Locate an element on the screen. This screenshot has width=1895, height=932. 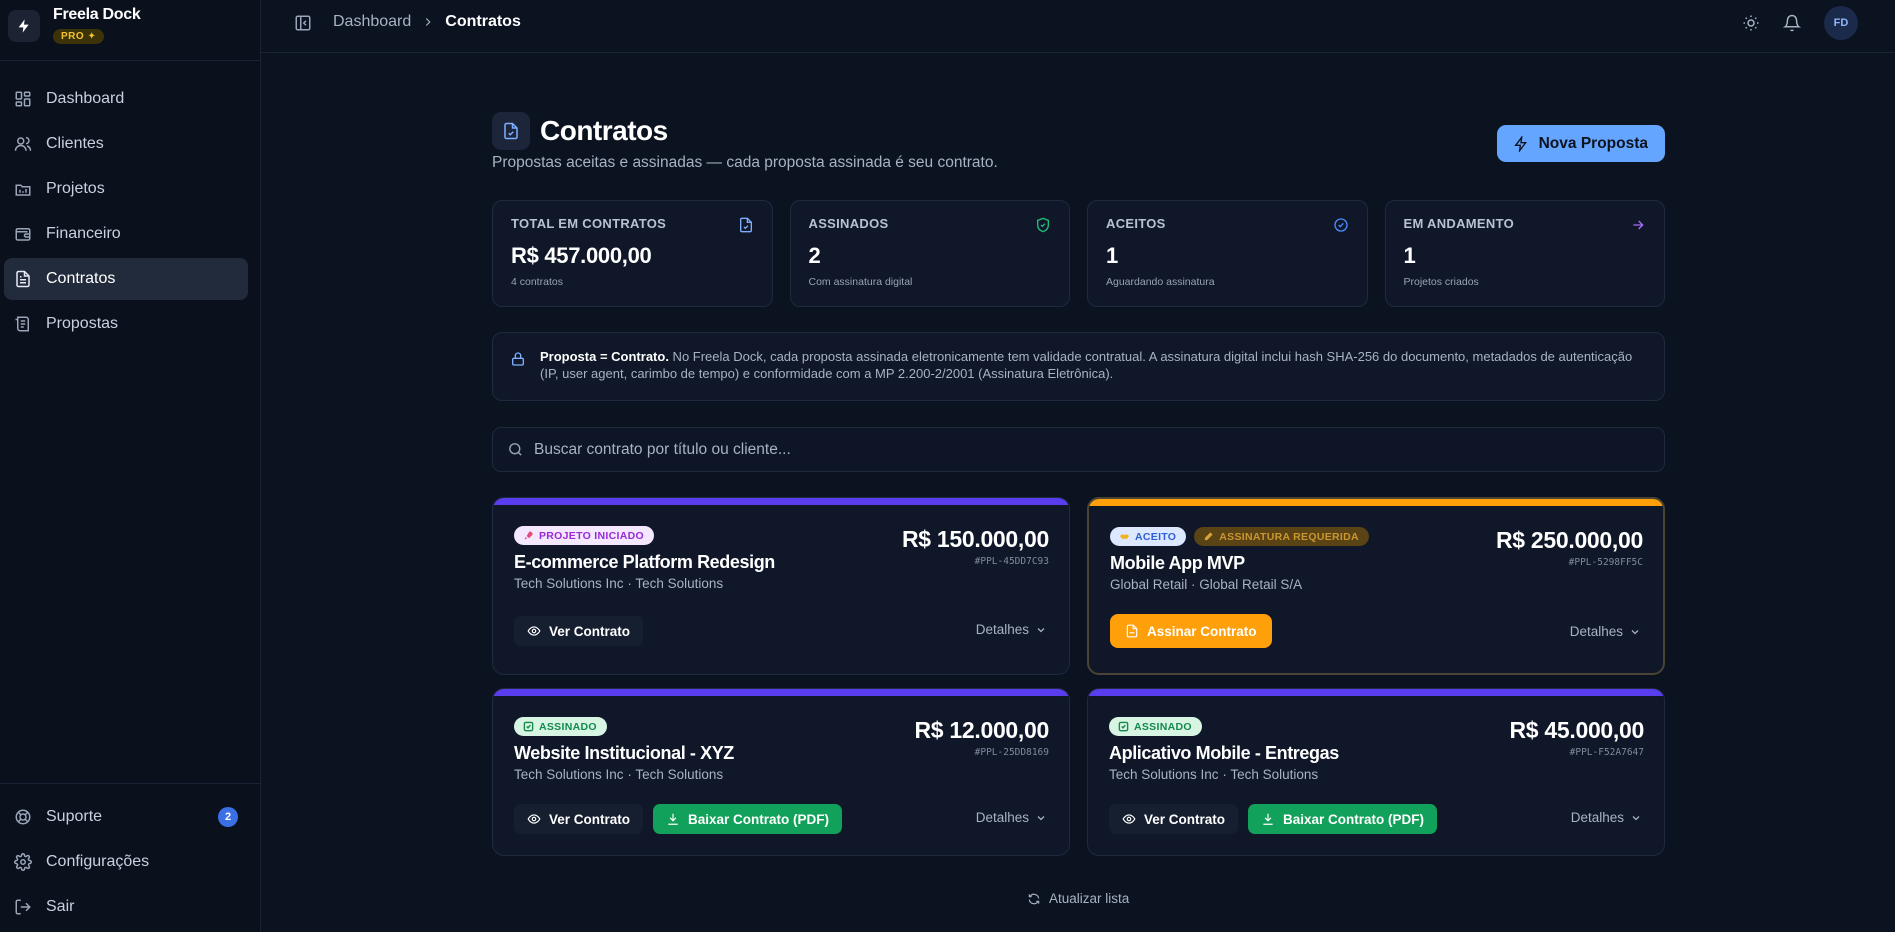
breadcrumb: Dashboard Contratos is located at coordinates (427, 22).